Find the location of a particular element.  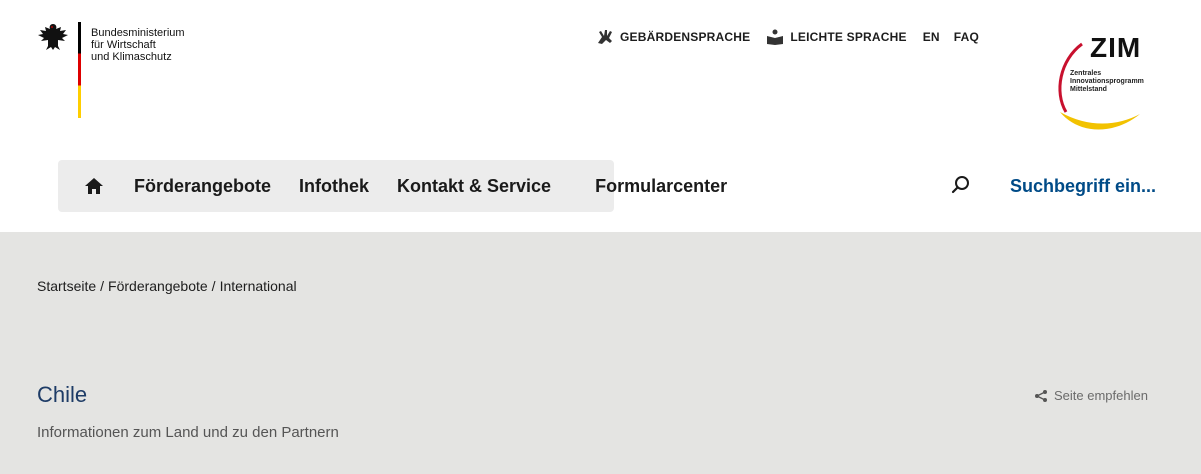

english-link: EN is located at coordinates (931, 37).